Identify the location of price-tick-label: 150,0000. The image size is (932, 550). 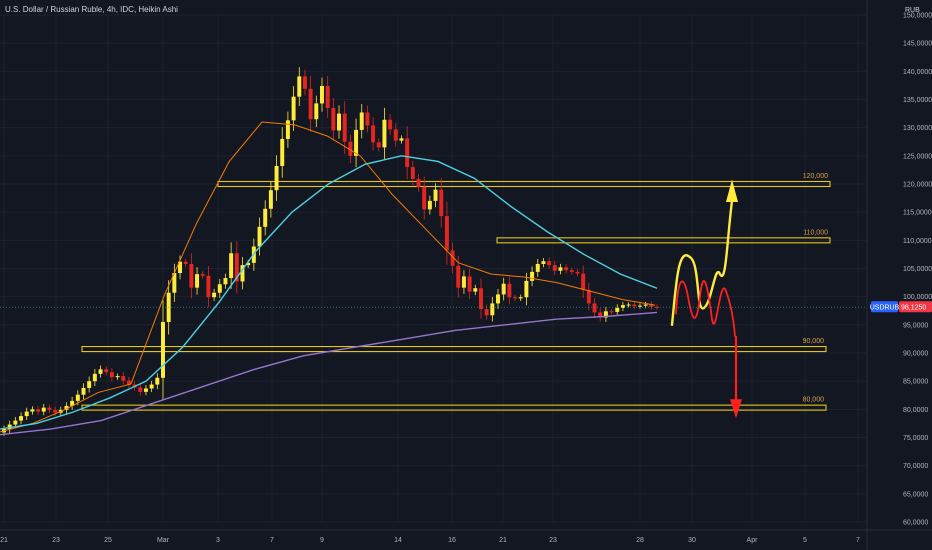
(917, 16).